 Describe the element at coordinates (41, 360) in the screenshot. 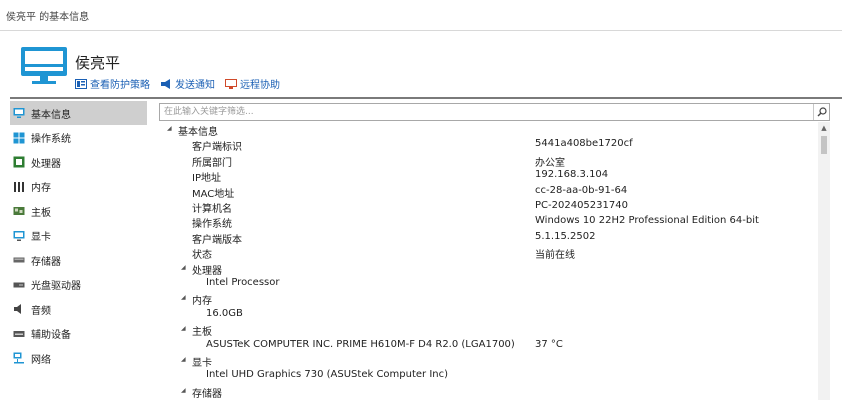

I see `sidebar-item-label: 网络` at that location.